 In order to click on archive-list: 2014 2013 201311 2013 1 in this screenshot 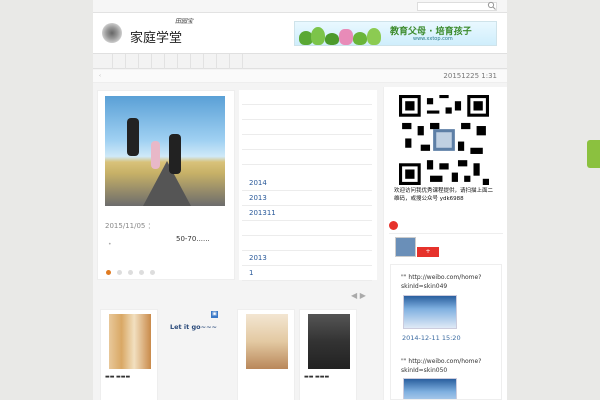, I will do `click(308, 185)`.